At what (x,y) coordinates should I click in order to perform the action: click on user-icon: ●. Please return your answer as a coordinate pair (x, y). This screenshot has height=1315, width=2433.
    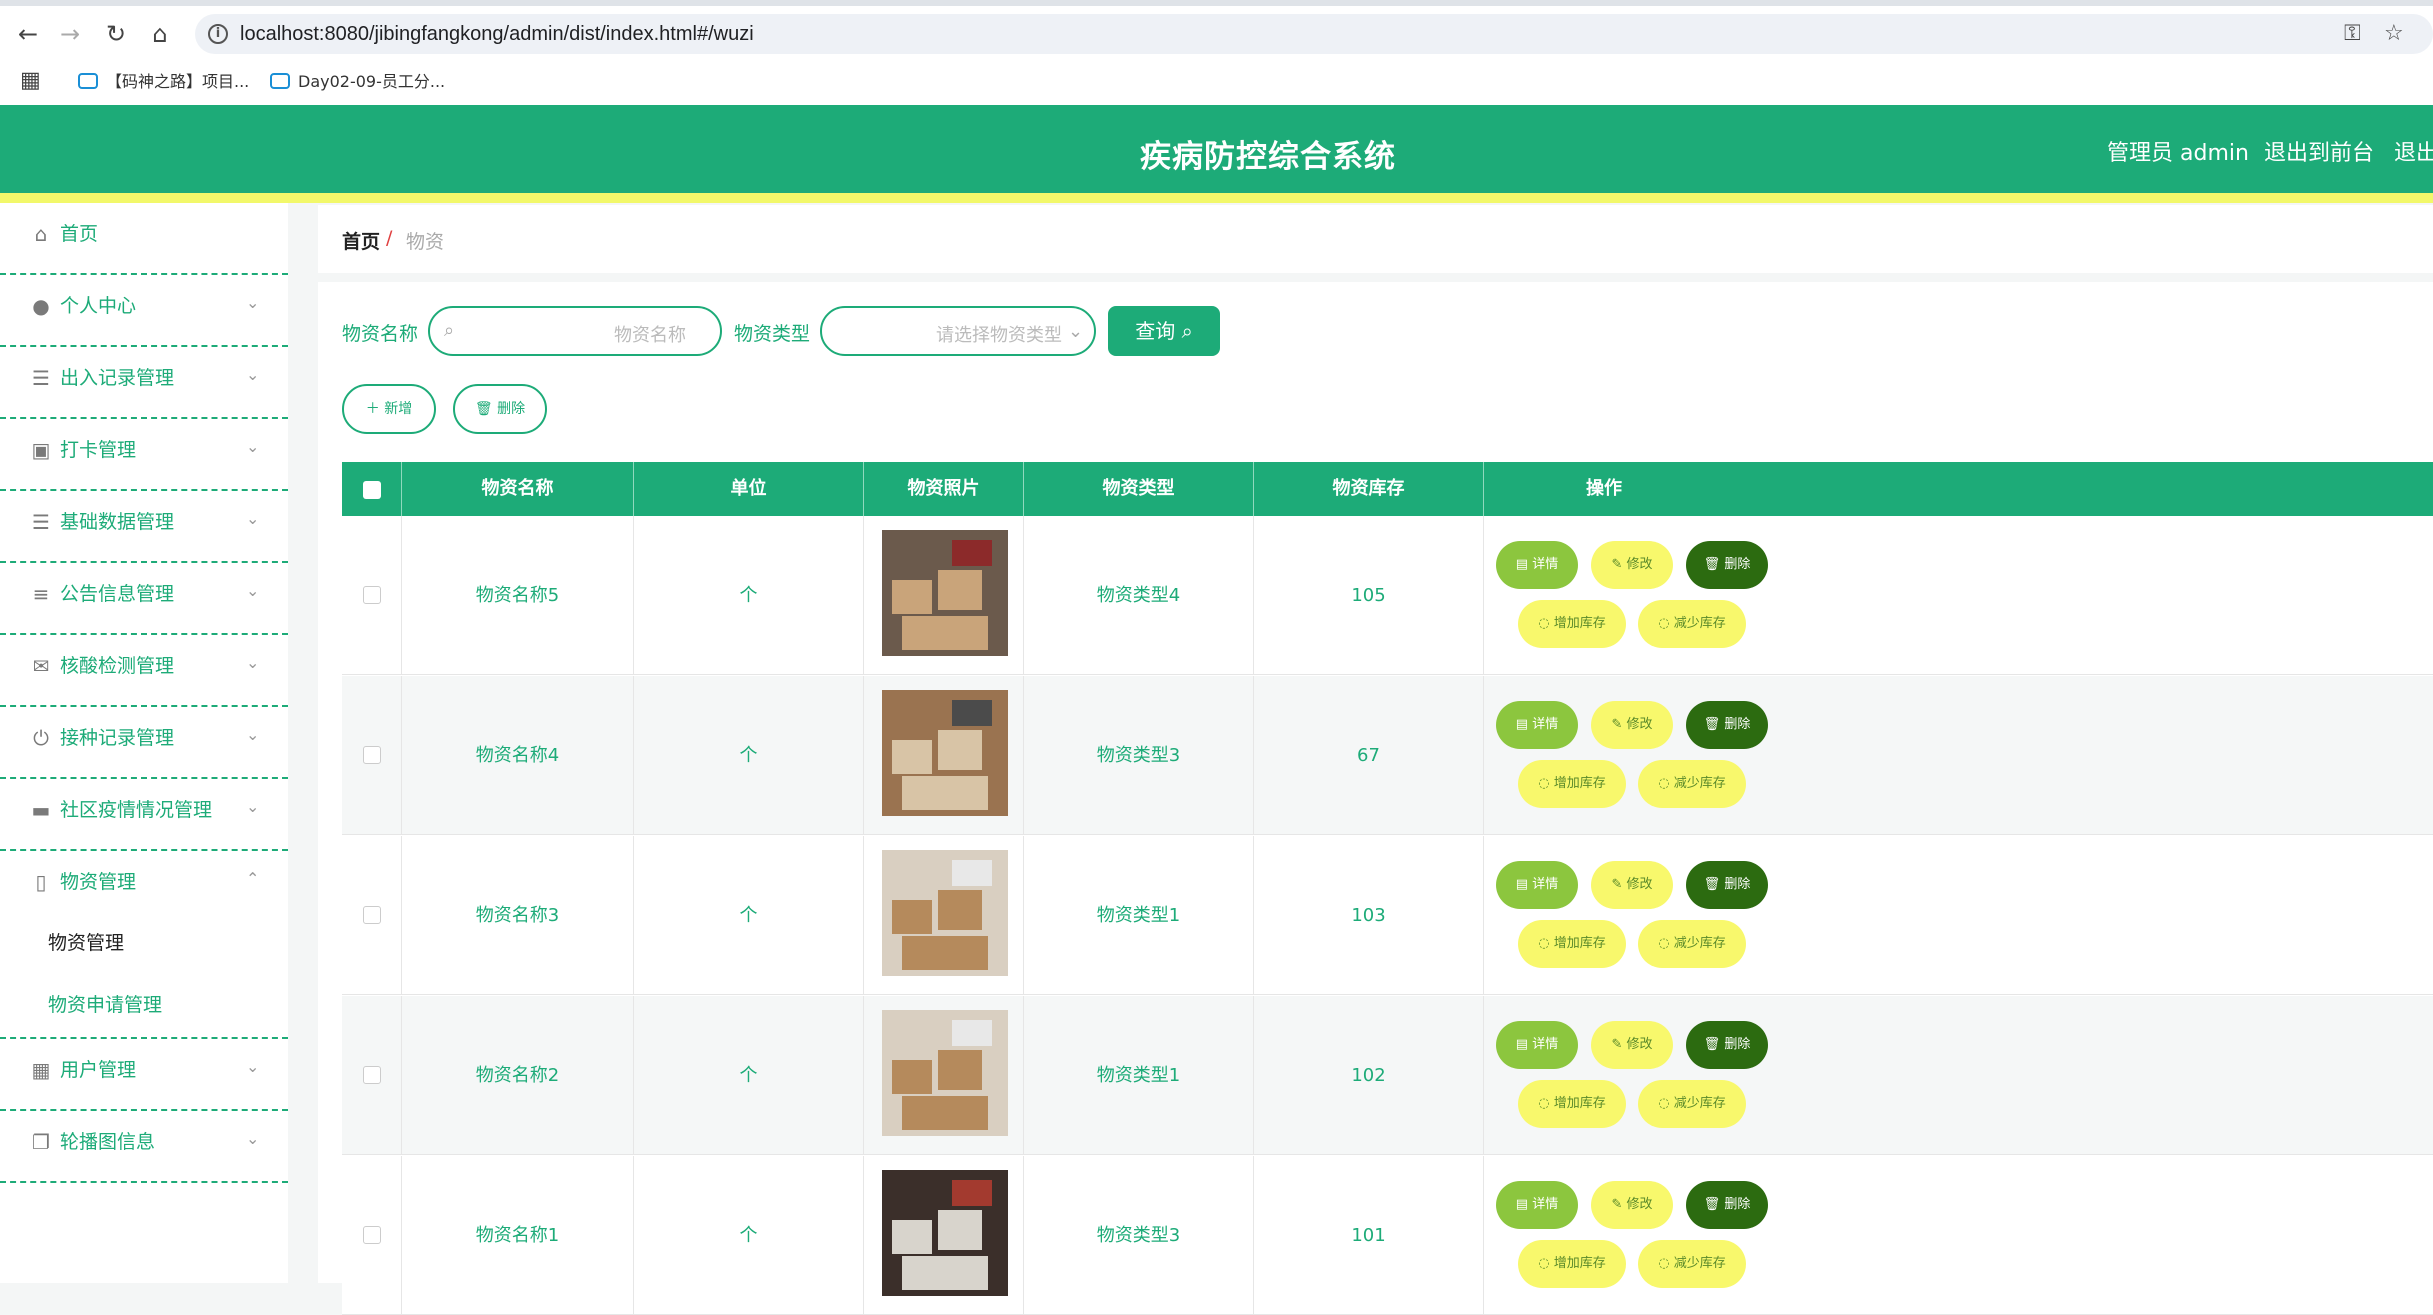
    Looking at the image, I should click on (41, 306).